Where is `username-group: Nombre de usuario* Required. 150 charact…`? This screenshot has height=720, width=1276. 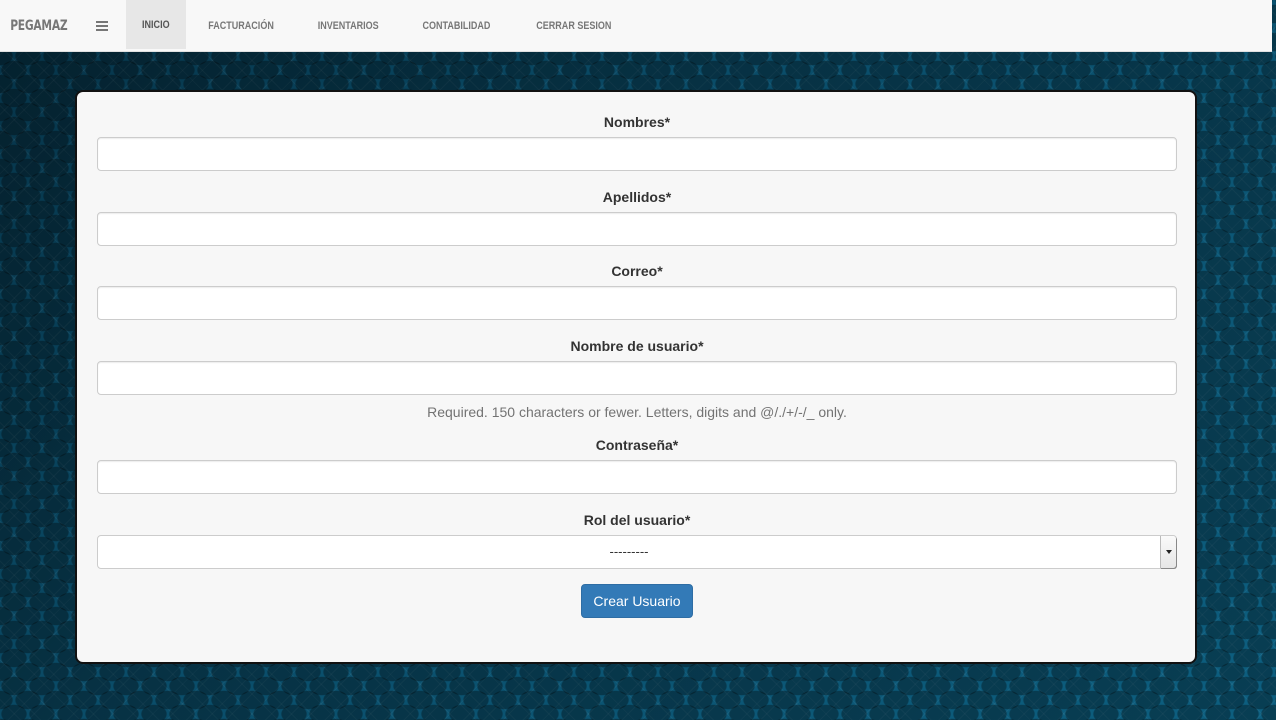 username-group: Nombre de usuario* Required. 150 charact… is located at coordinates (637, 378).